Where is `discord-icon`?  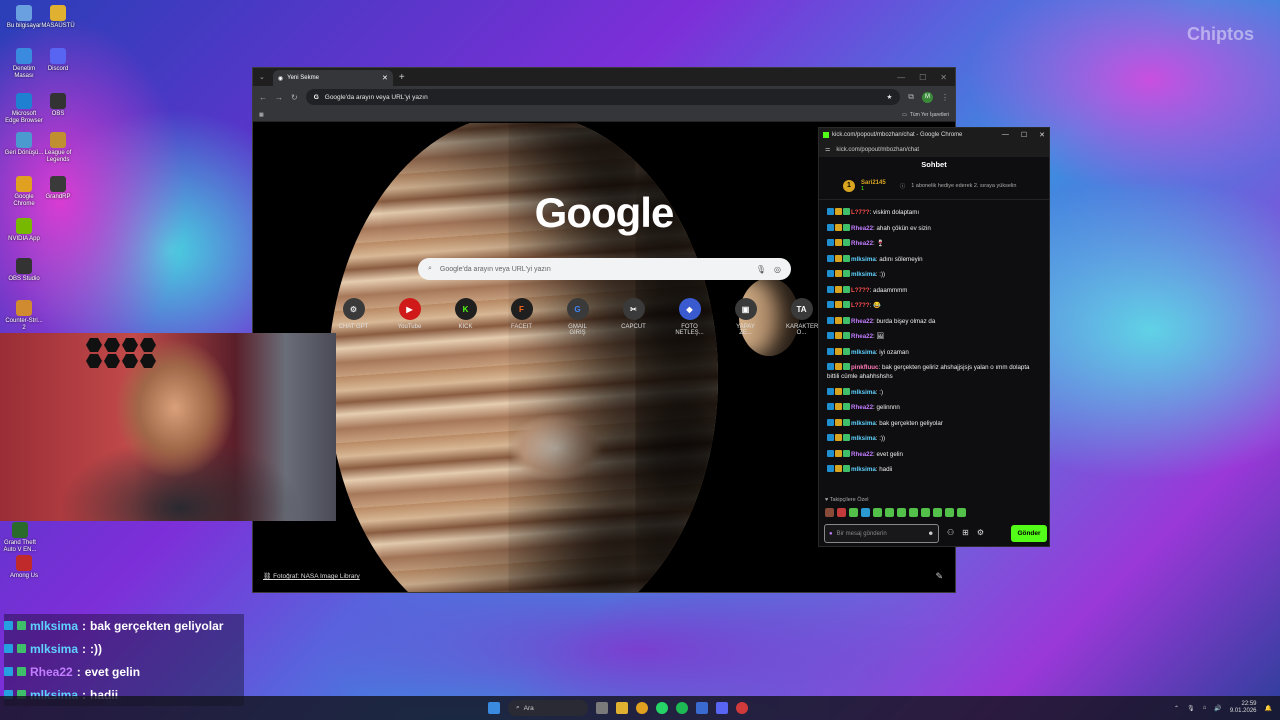
discord-icon is located at coordinates (722, 708).